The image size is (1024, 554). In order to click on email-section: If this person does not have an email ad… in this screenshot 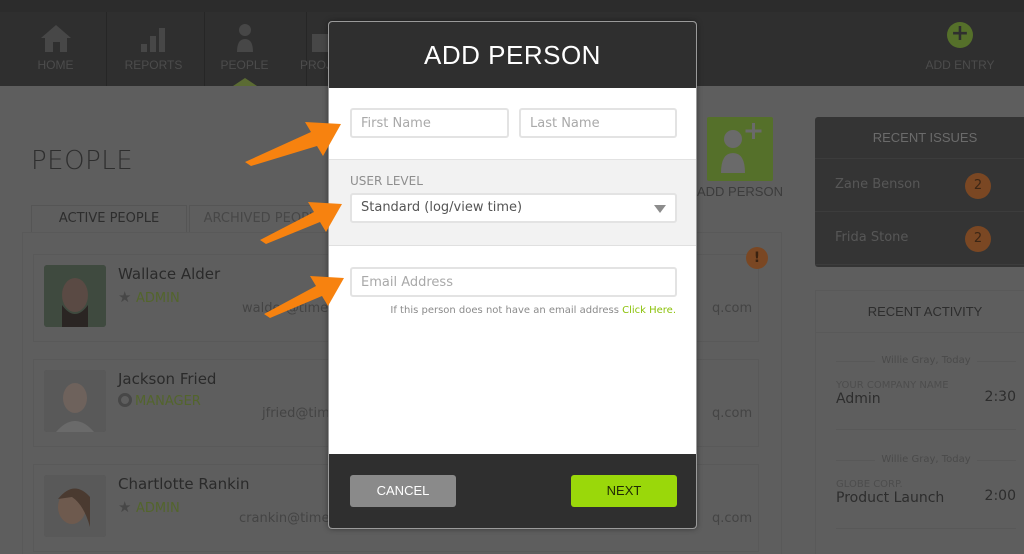, I will do `click(512, 350)`.